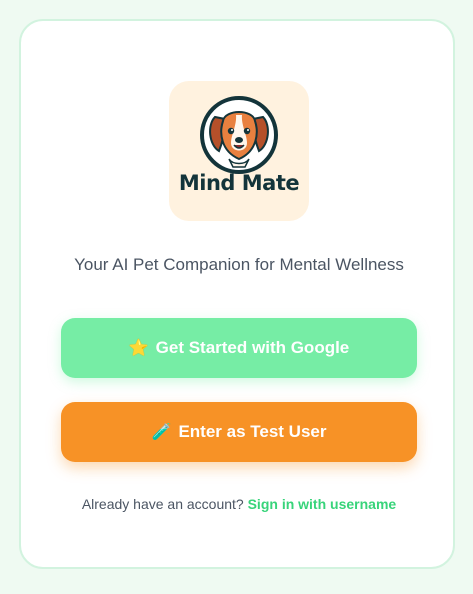  What do you see at coordinates (138, 348) in the screenshot?
I see `star-icon: ⭐` at bounding box center [138, 348].